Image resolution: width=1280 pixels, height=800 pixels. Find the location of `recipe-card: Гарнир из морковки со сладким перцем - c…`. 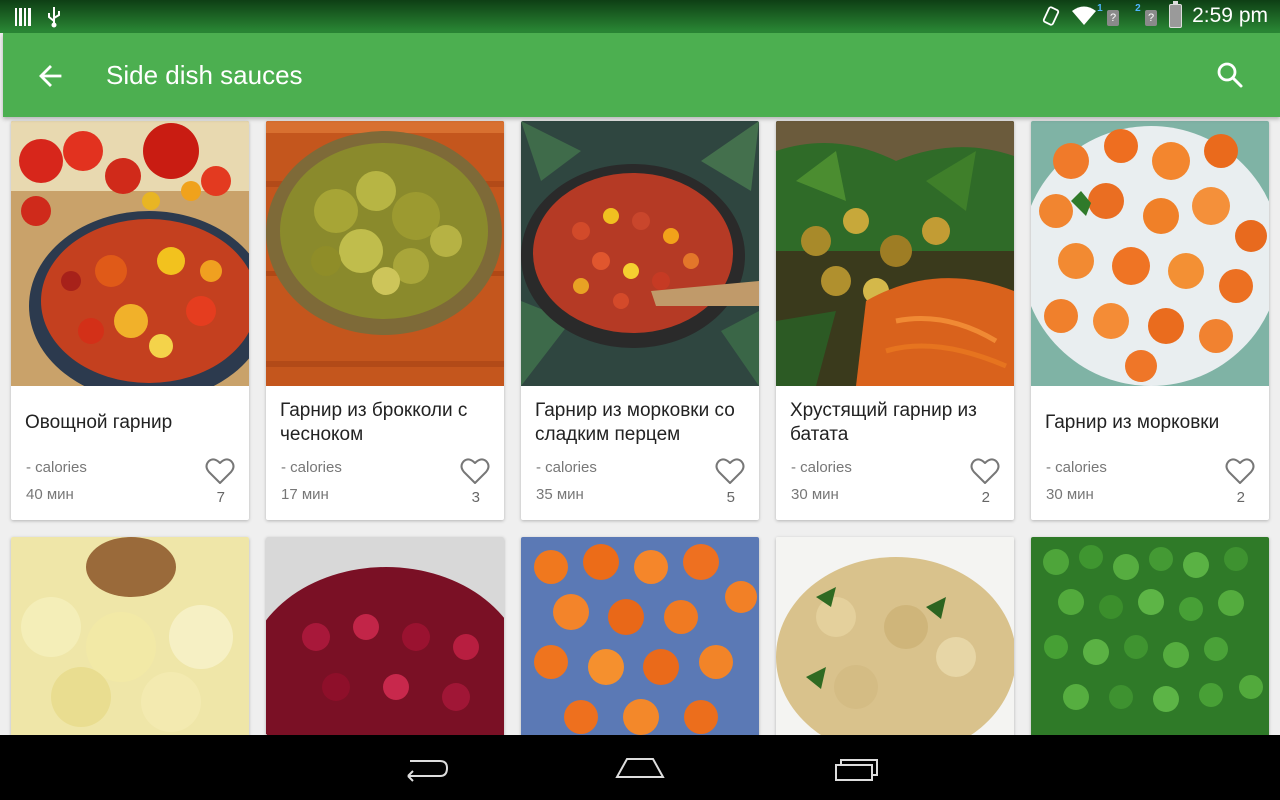

recipe-card: Гарнир из морковки со сладким перцем - c… is located at coordinates (640, 320).